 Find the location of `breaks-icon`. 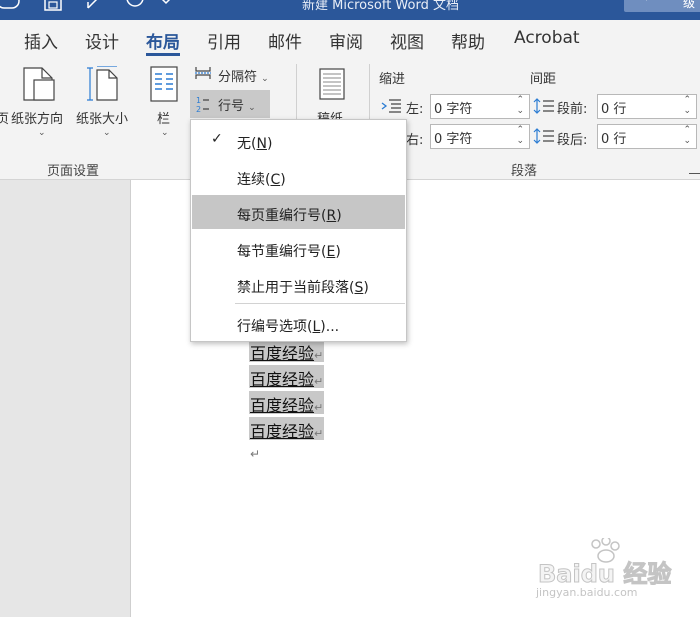

breaks-icon is located at coordinates (203, 75).